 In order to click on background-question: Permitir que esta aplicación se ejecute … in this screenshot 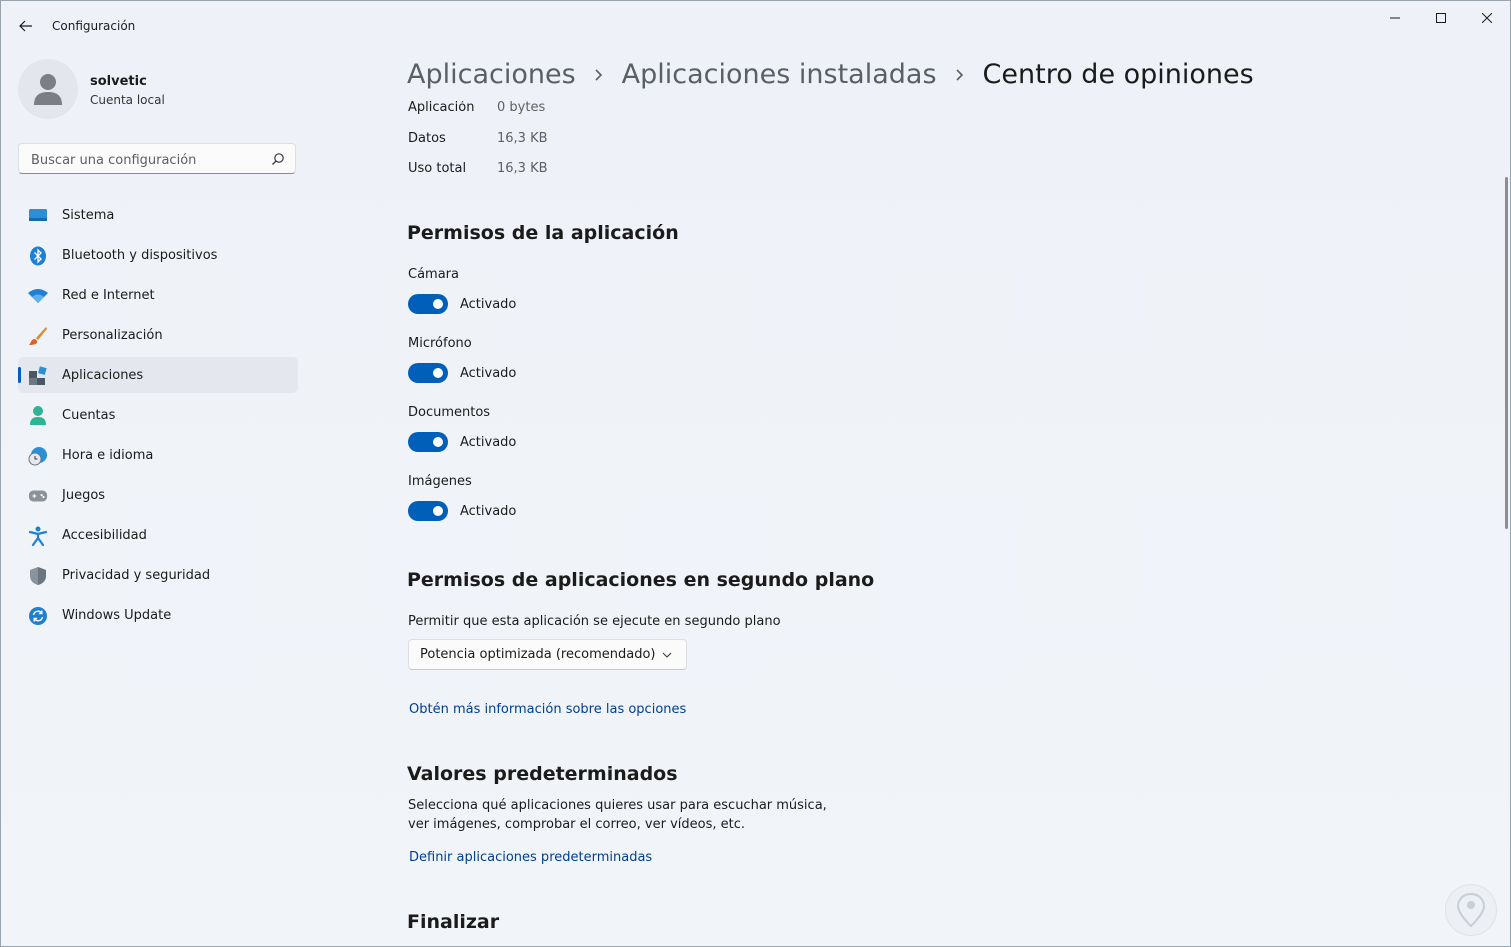, I will do `click(594, 621)`.